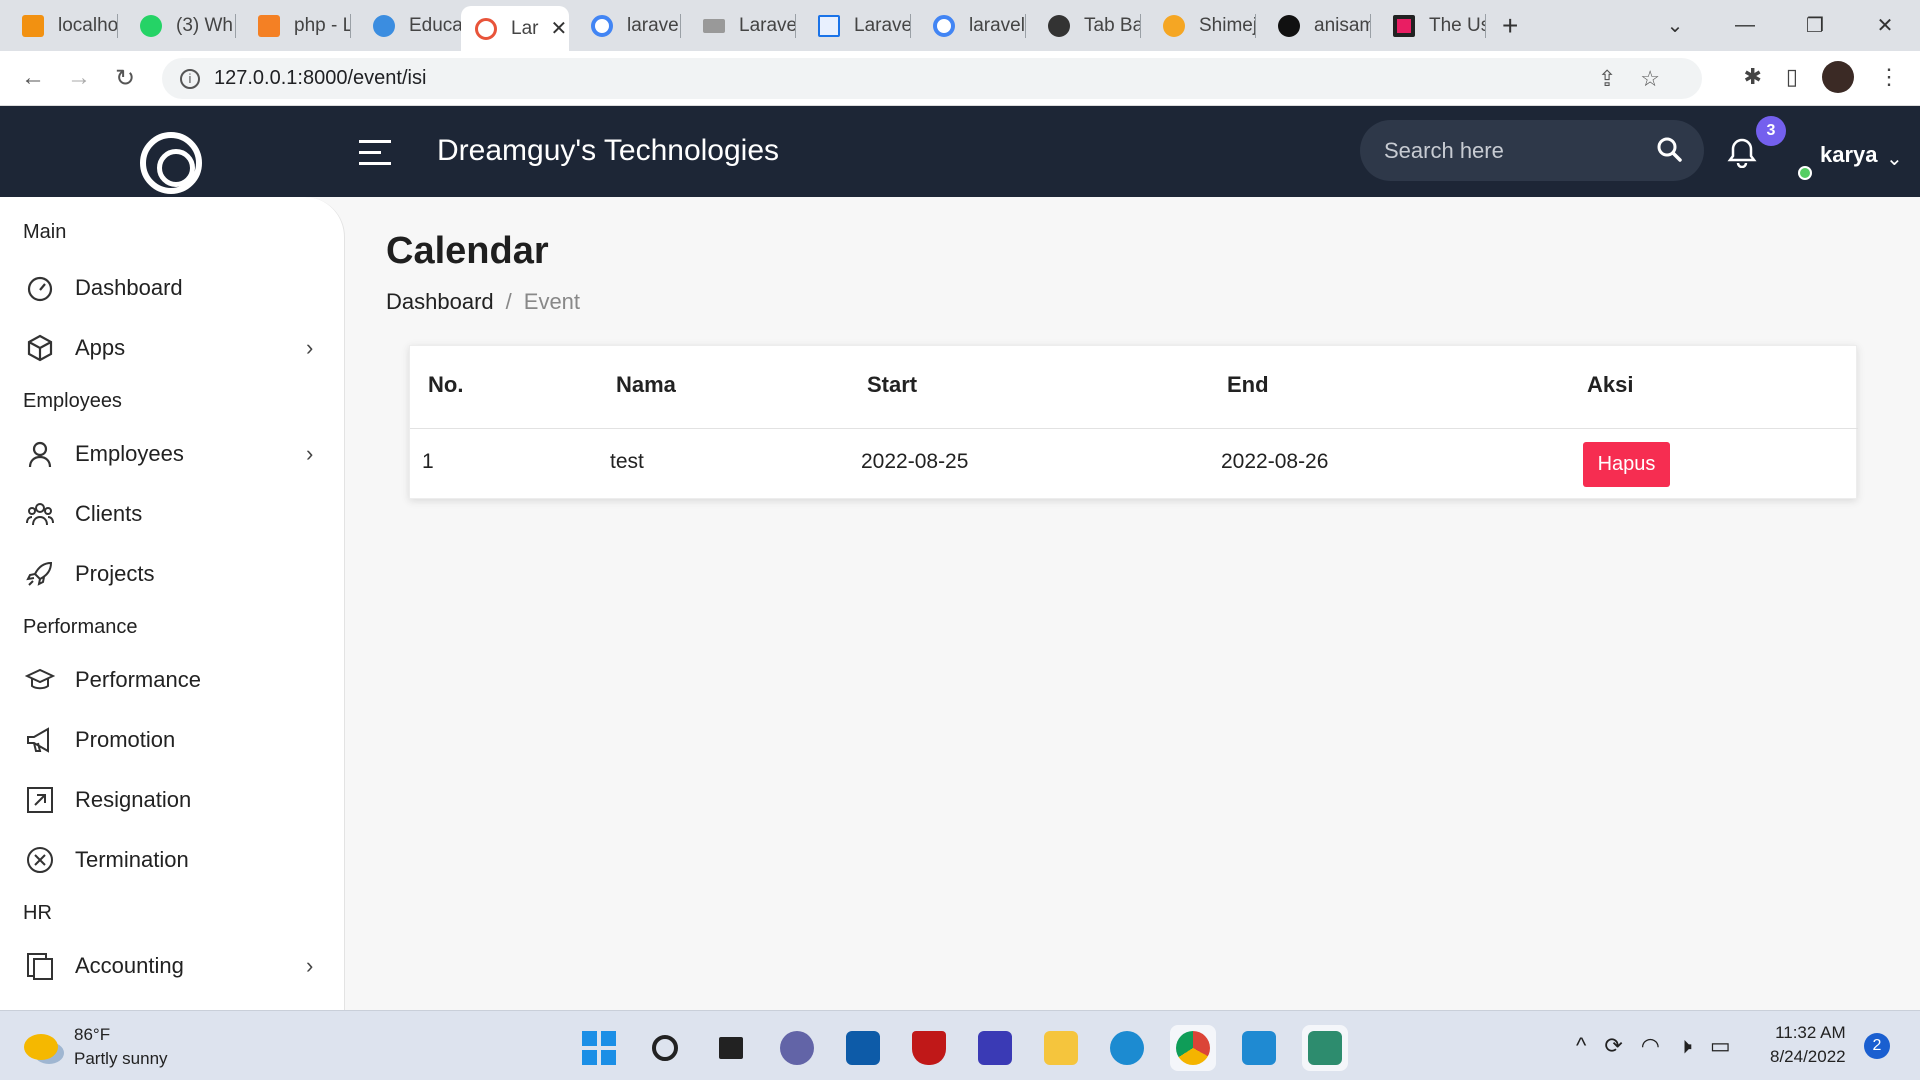  What do you see at coordinates (125, 739) in the screenshot?
I see `sidebar-item-label: Promotion` at bounding box center [125, 739].